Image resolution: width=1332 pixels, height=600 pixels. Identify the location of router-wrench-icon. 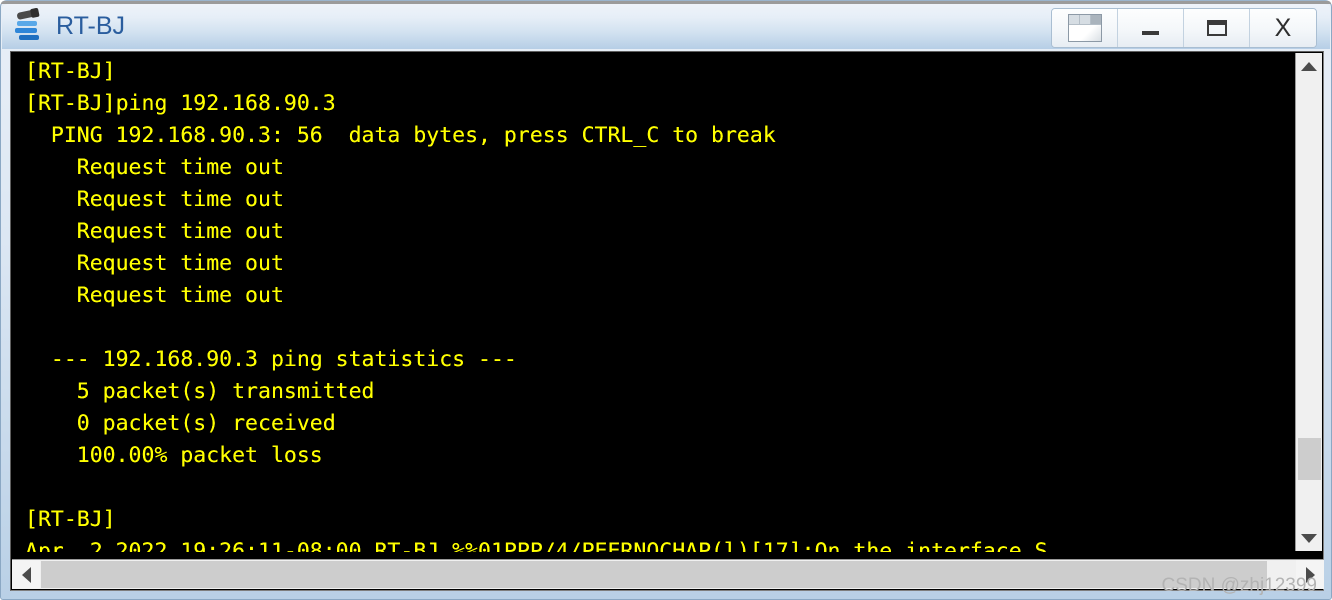
(31, 26).